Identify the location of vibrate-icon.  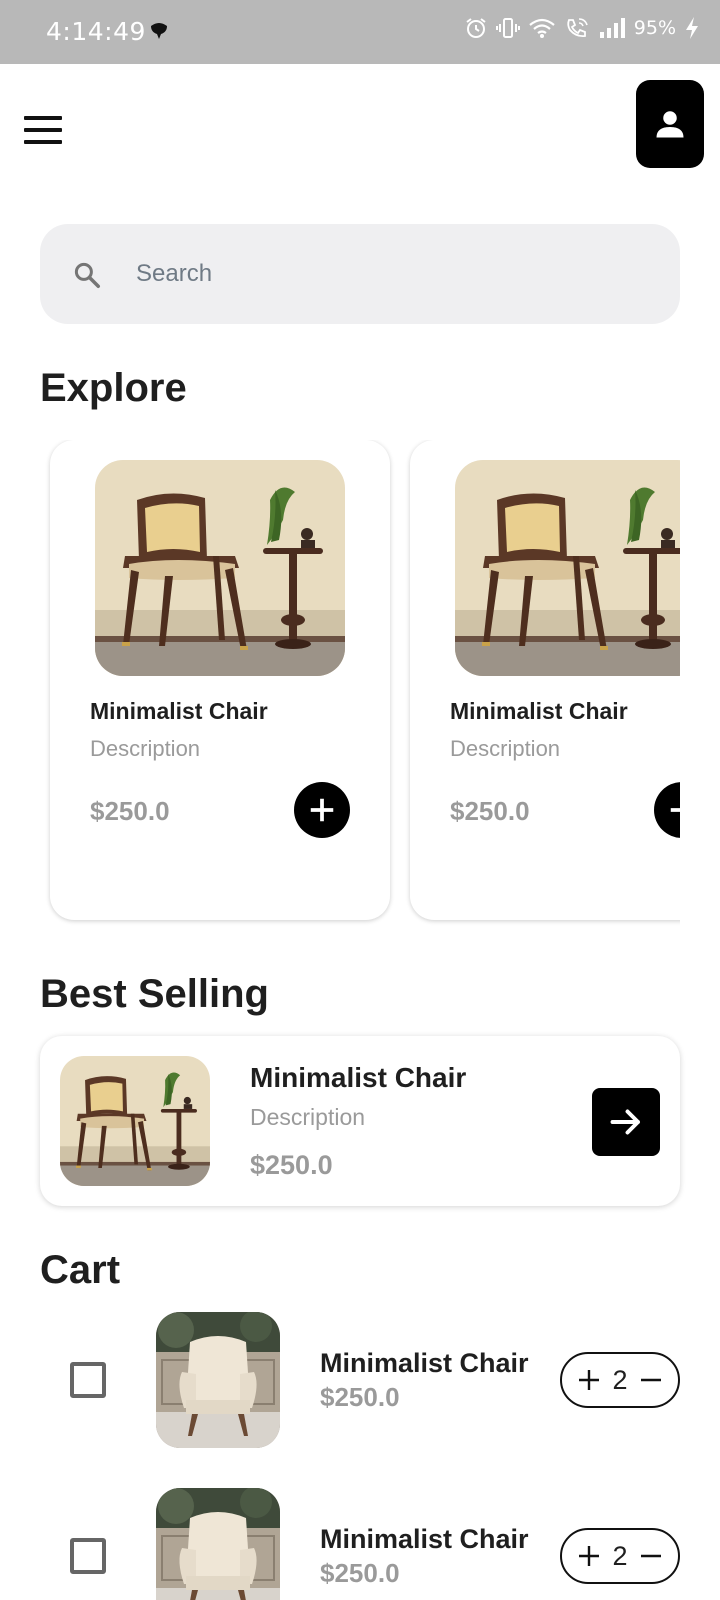
(507, 28).